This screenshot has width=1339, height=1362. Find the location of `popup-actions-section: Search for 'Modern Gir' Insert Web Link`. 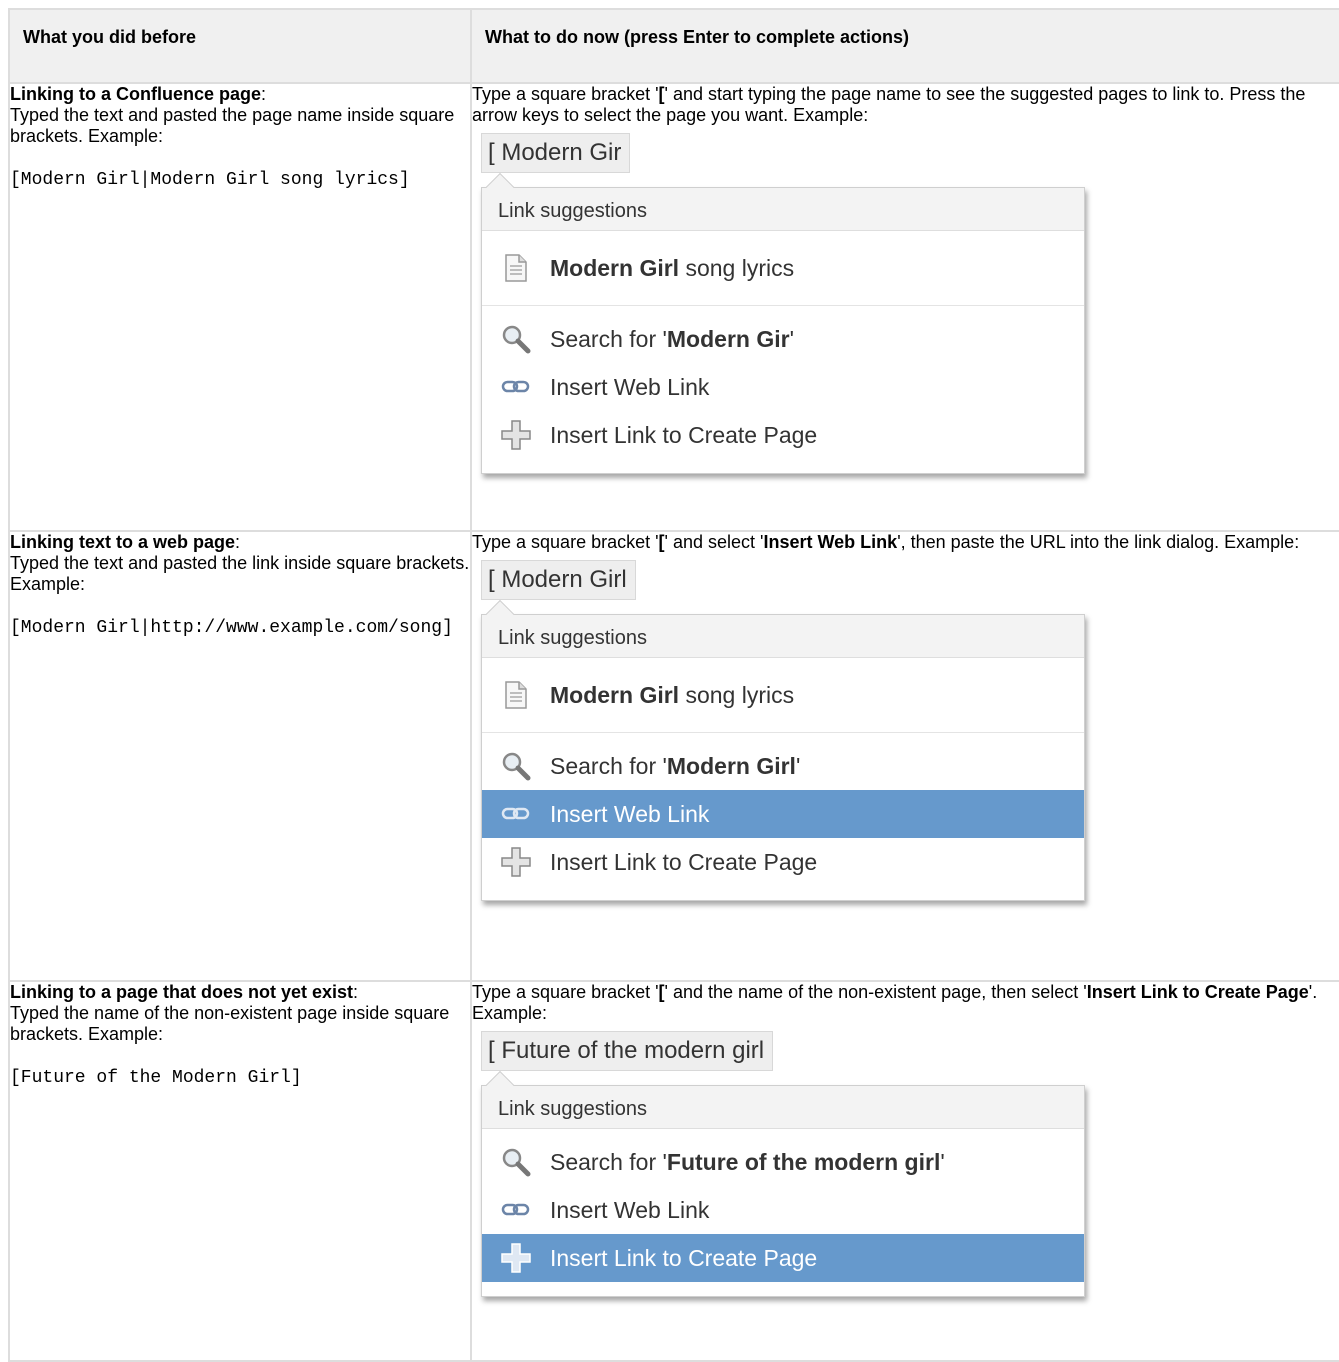

popup-actions-section: Search for 'Modern Gir' Insert Web Link is located at coordinates (783, 389).